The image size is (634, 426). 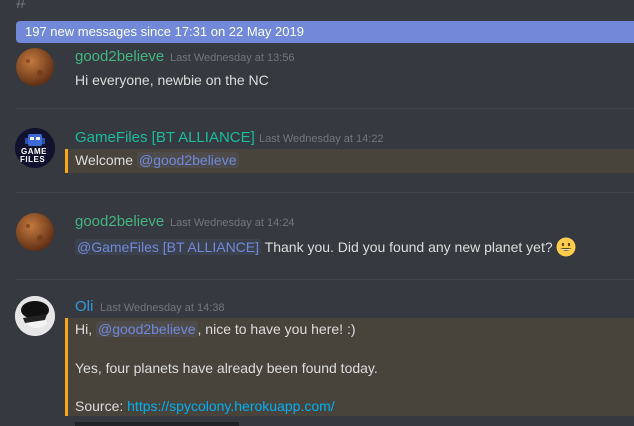 I want to click on oli-avatar-icon, so click(x=35, y=316).